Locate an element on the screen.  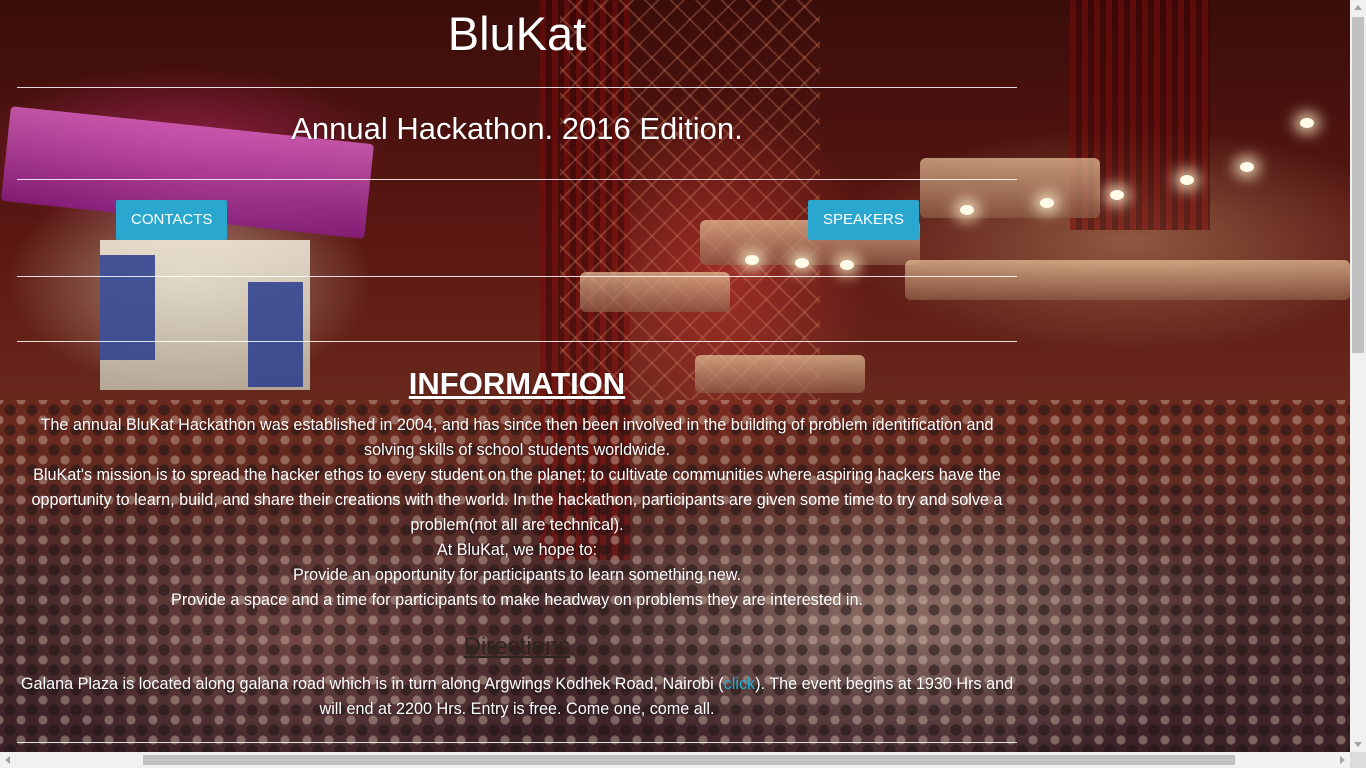
contacts-button: CONTACTS is located at coordinates (172, 220).